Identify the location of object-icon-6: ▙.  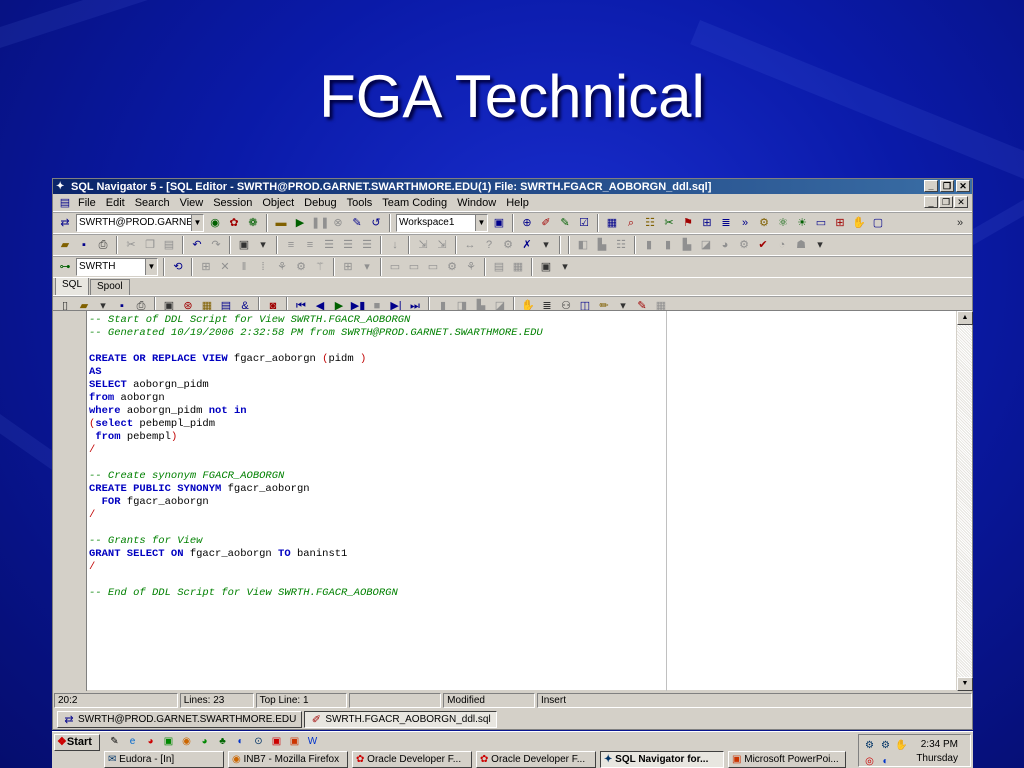
(687, 245).